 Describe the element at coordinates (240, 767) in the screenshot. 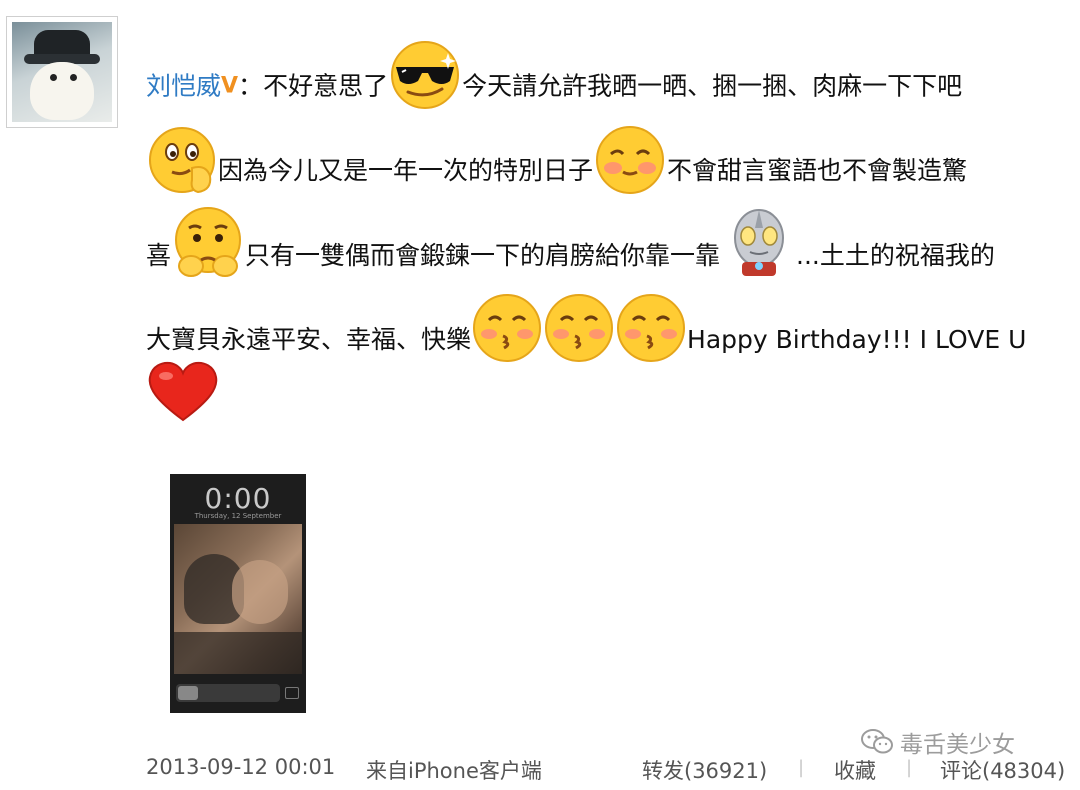

I see `post-timestamp: 2013-09-12 00:01` at that location.